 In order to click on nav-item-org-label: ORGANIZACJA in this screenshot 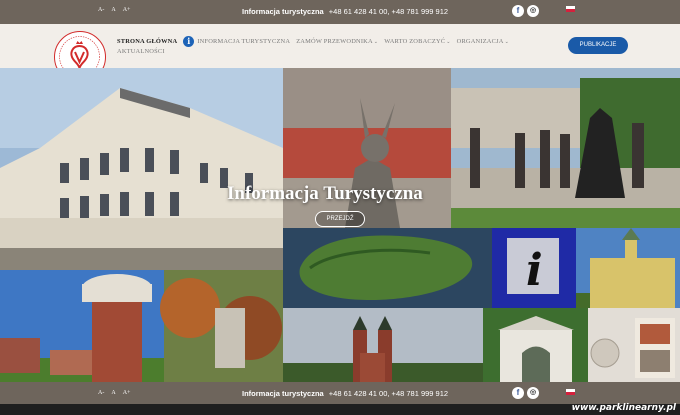, I will do `click(480, 41)`.